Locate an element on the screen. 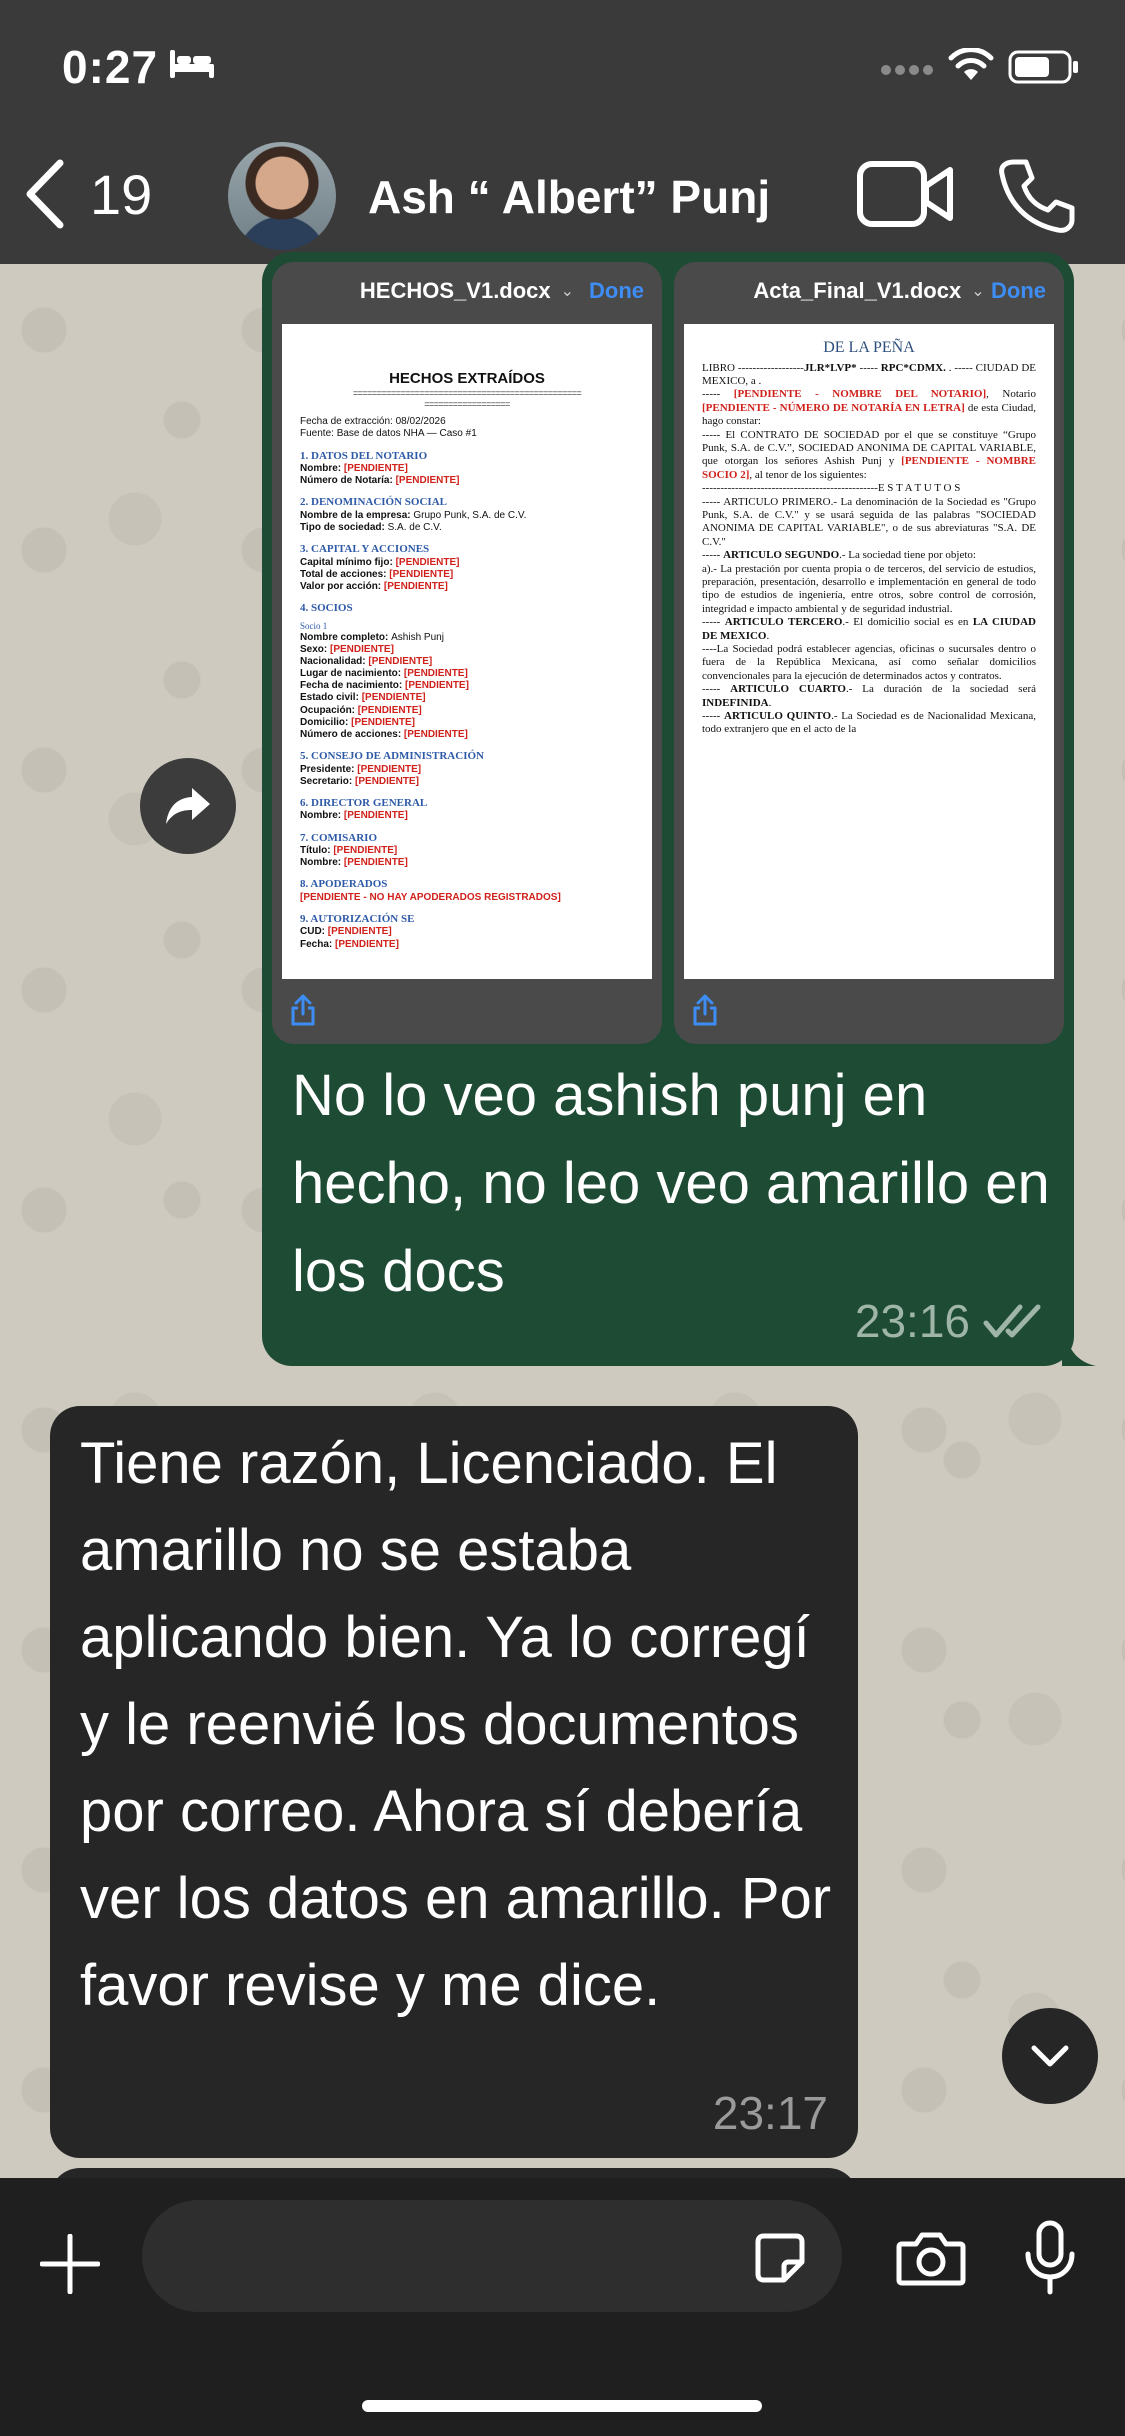 This screenshot has width=1125, height=2436. document-field-row: Número de Notaría: [PENDIENTE] is located at coordinates (380, 481).